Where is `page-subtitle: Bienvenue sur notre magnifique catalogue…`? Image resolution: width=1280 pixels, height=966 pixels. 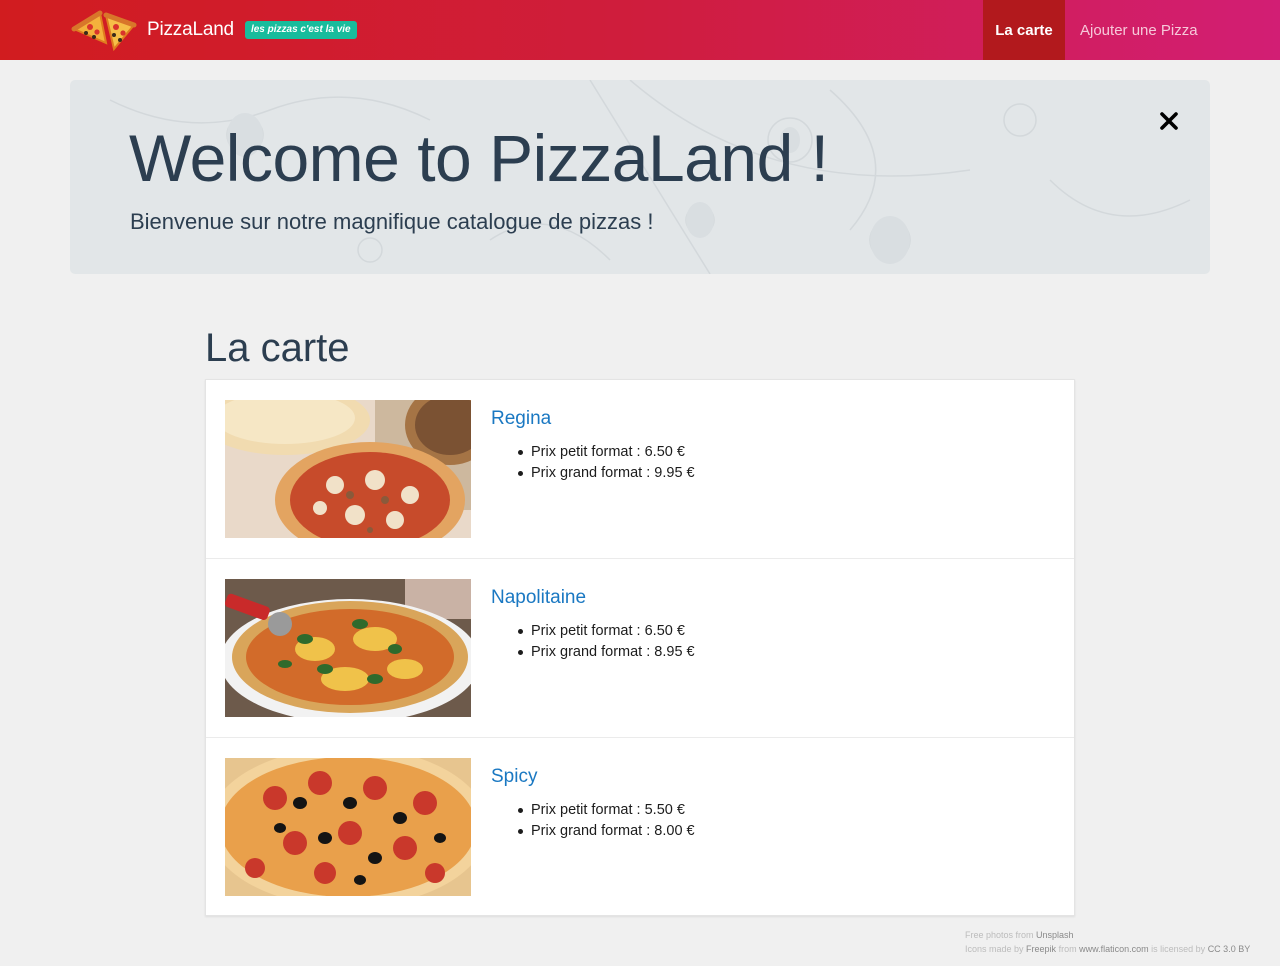 page-subtitle: Bienvenue sur notre magnifique catalogue… is located at coordinates (392, 221).